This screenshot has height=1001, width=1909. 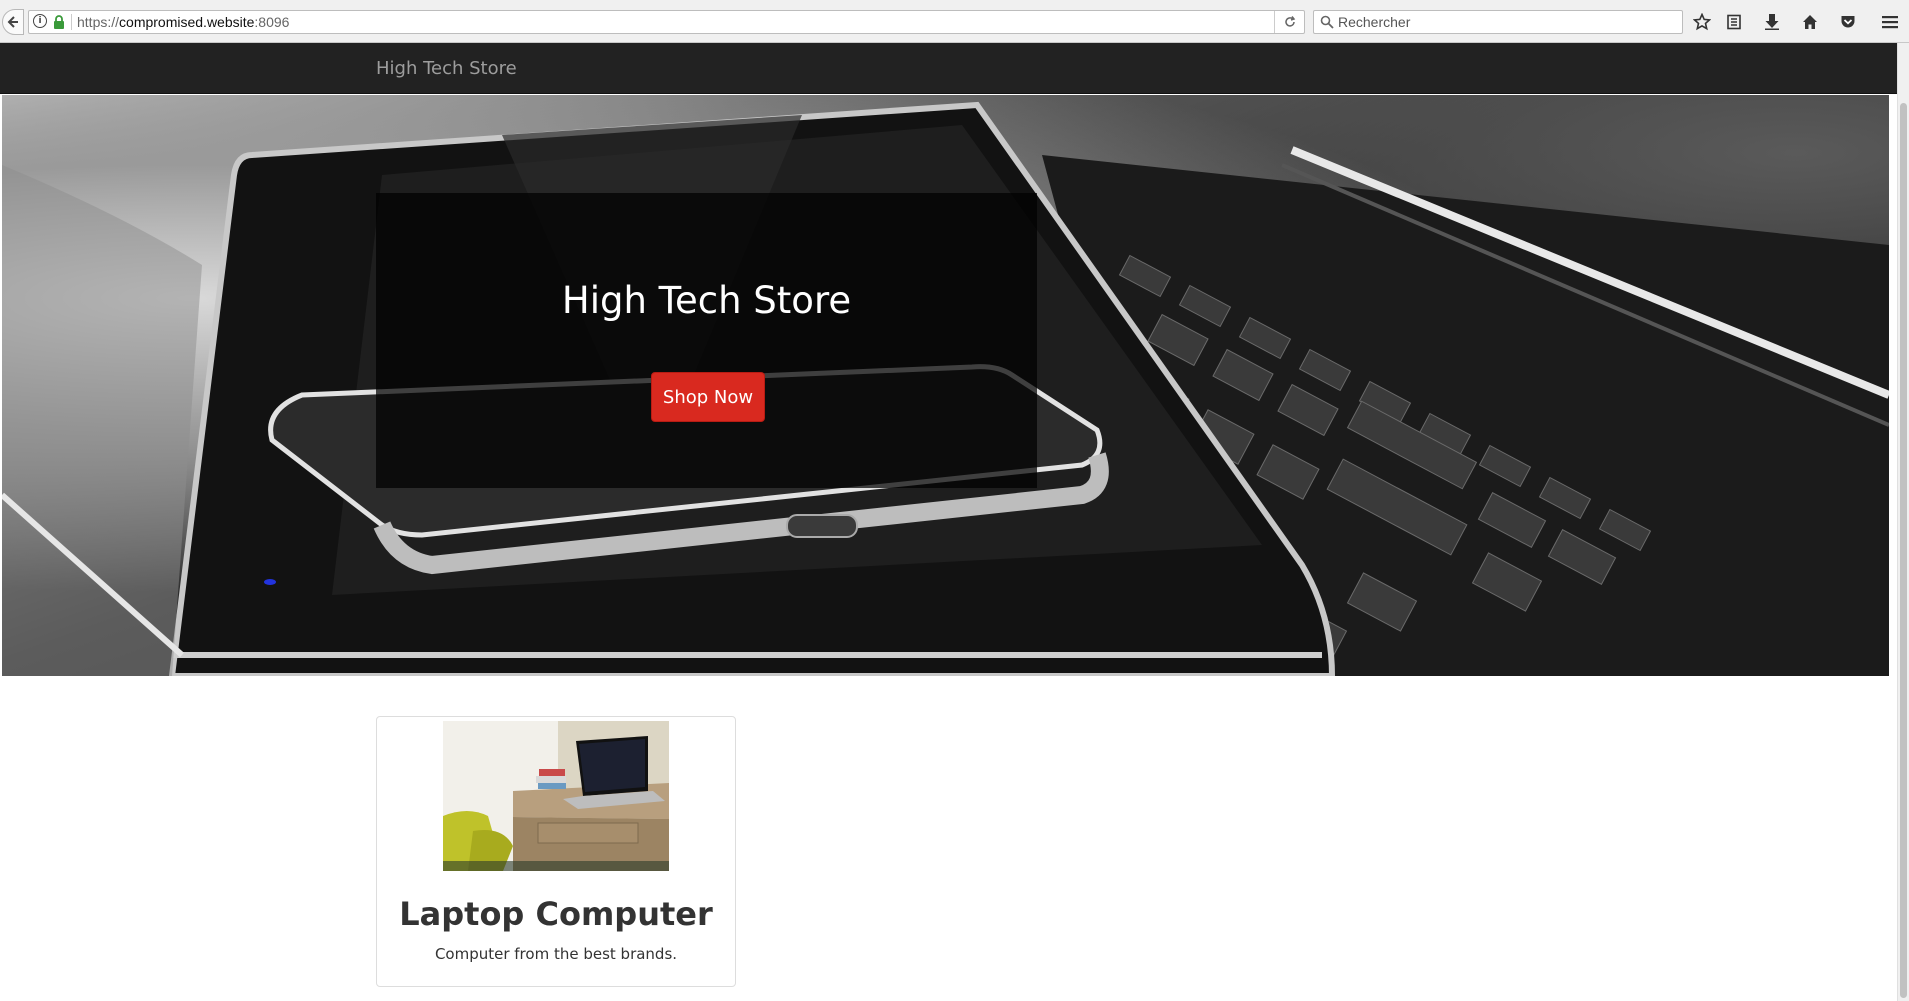 I want to click on shop-now-button: Shop Now, so click(x=708, y=397).